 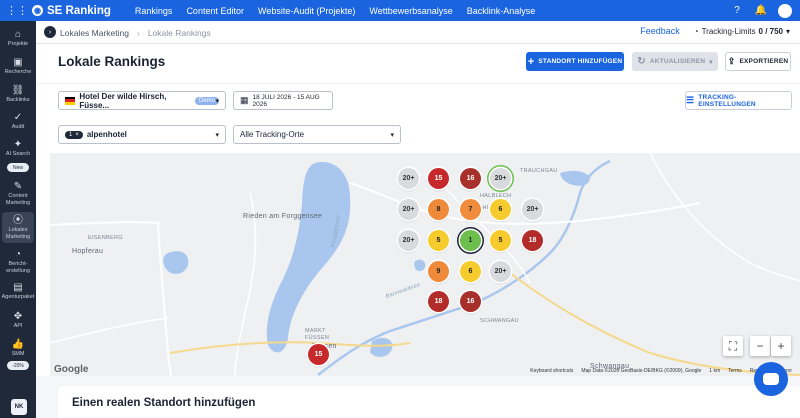 I want to click on breadcrumb-local-marketing: Lokales Marketing, so click(x=94, y=33).